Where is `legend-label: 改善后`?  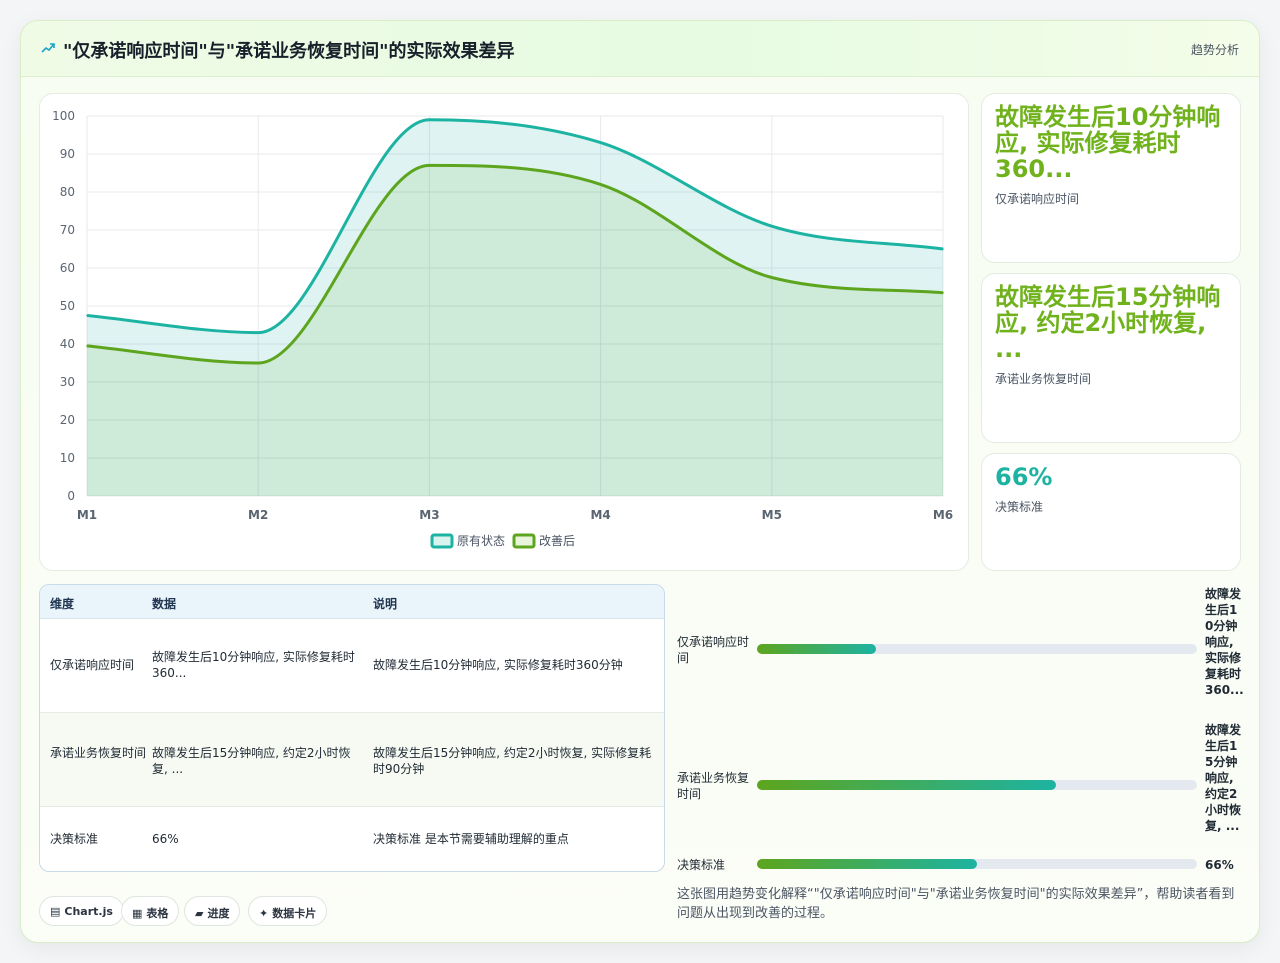
legend-label: 改善后 is located at coordinates (557, 540).